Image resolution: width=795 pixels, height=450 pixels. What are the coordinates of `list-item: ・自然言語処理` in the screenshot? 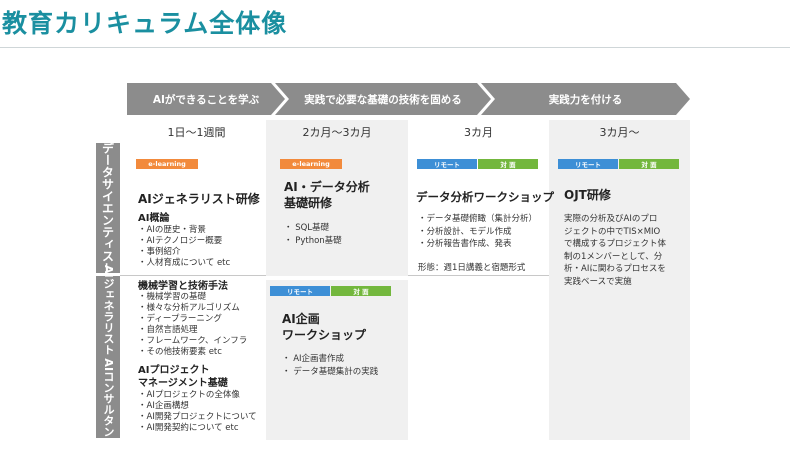 It's located at (168, 330).